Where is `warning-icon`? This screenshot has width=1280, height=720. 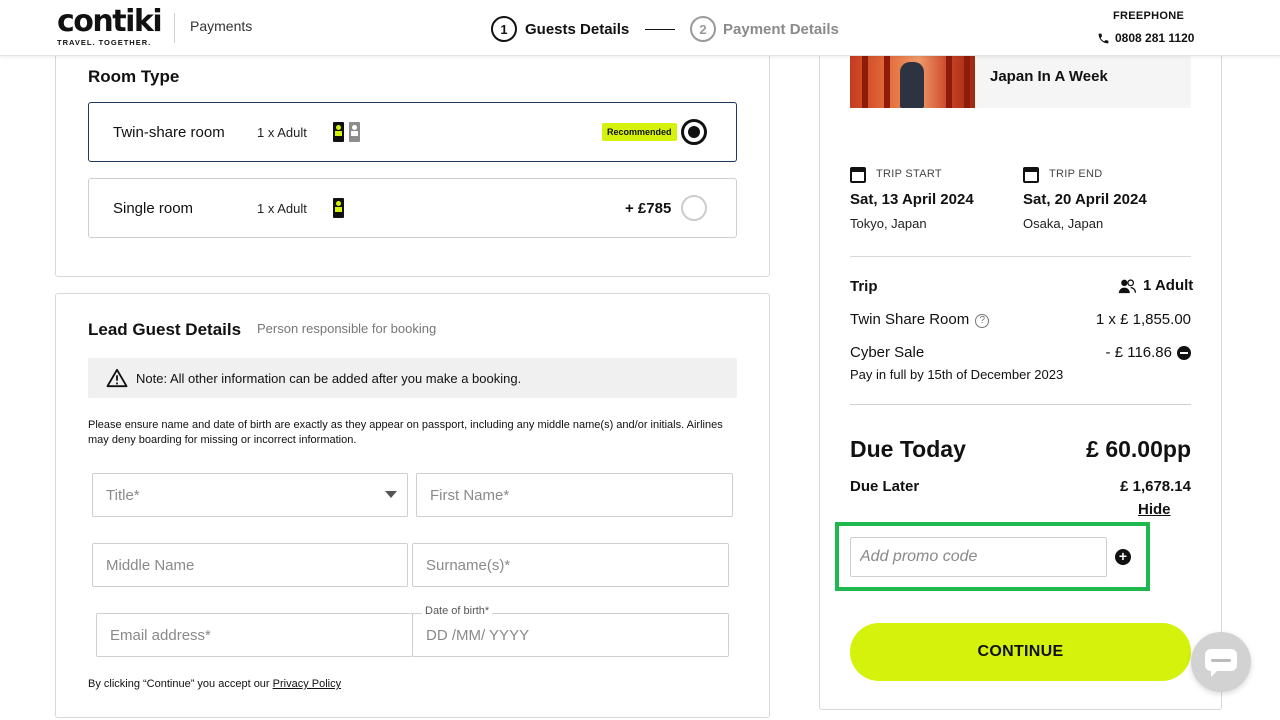
warning-icon is located at coordinates (117, 378).